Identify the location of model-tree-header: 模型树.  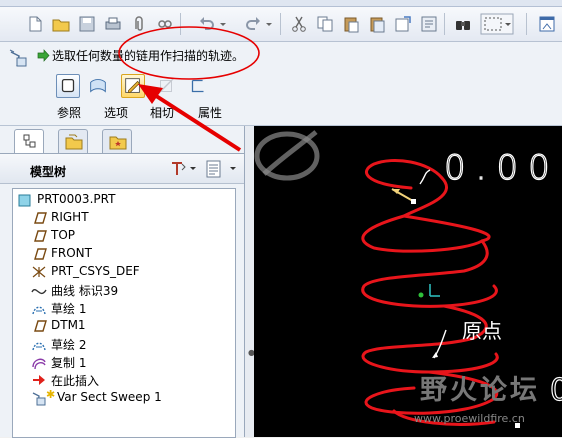
(122, 169).